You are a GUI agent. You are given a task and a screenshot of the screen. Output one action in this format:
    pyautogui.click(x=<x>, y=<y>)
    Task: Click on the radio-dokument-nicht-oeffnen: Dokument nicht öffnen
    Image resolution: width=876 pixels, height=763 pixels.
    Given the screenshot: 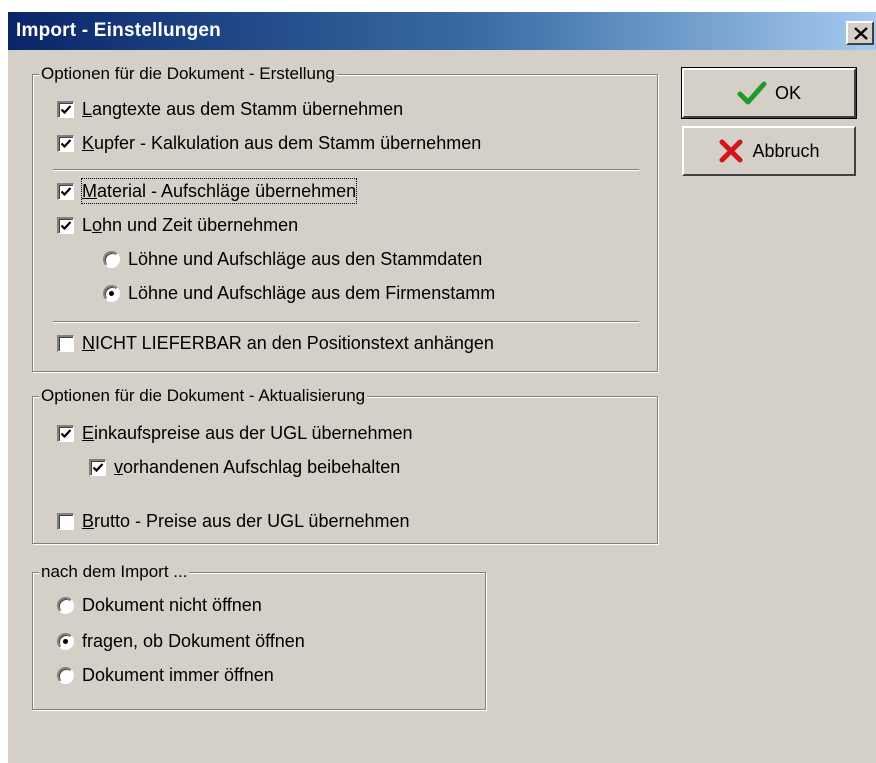 What is the action you would take?
    pyautogui.click(x=159, y=605)
    